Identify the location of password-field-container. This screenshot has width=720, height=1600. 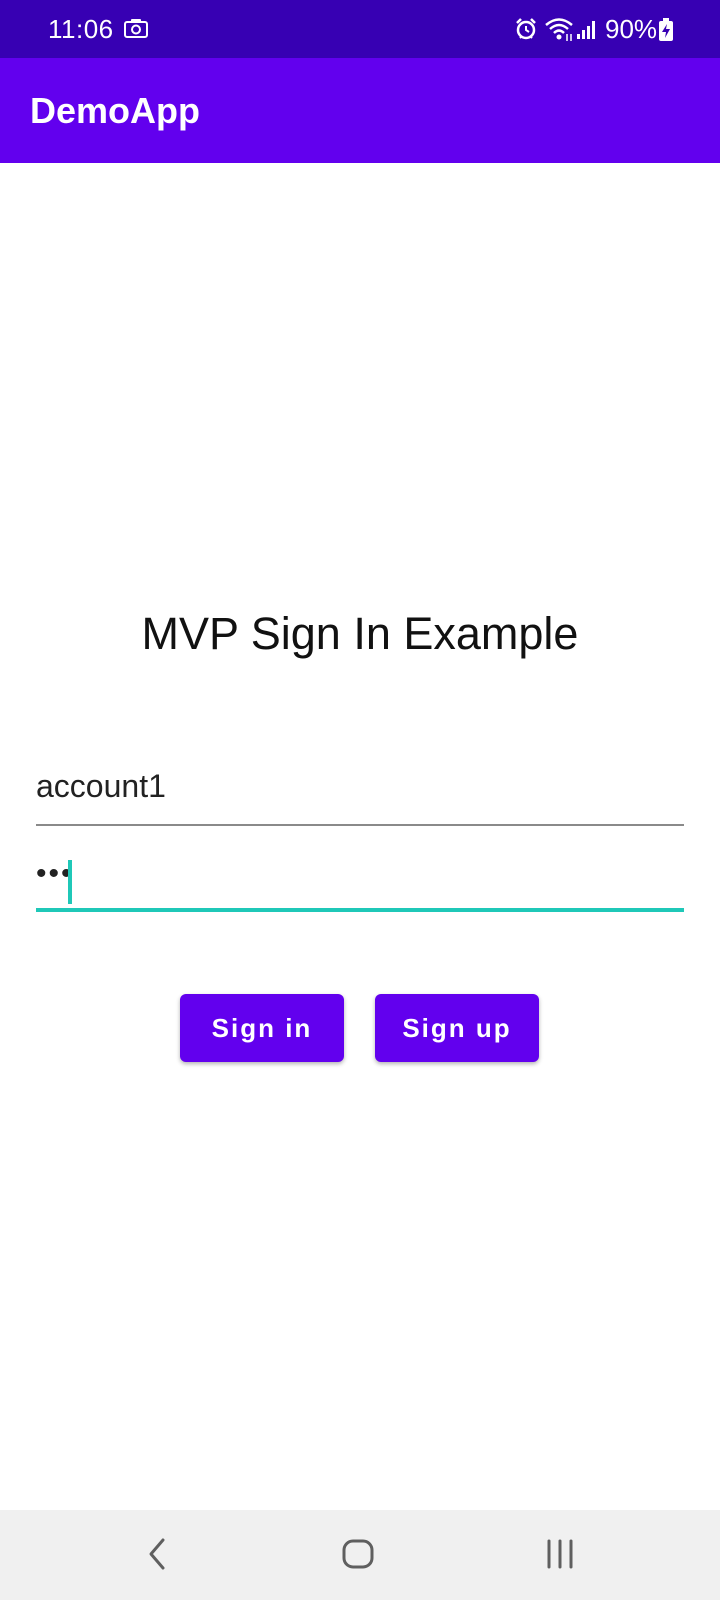
(360, 879).